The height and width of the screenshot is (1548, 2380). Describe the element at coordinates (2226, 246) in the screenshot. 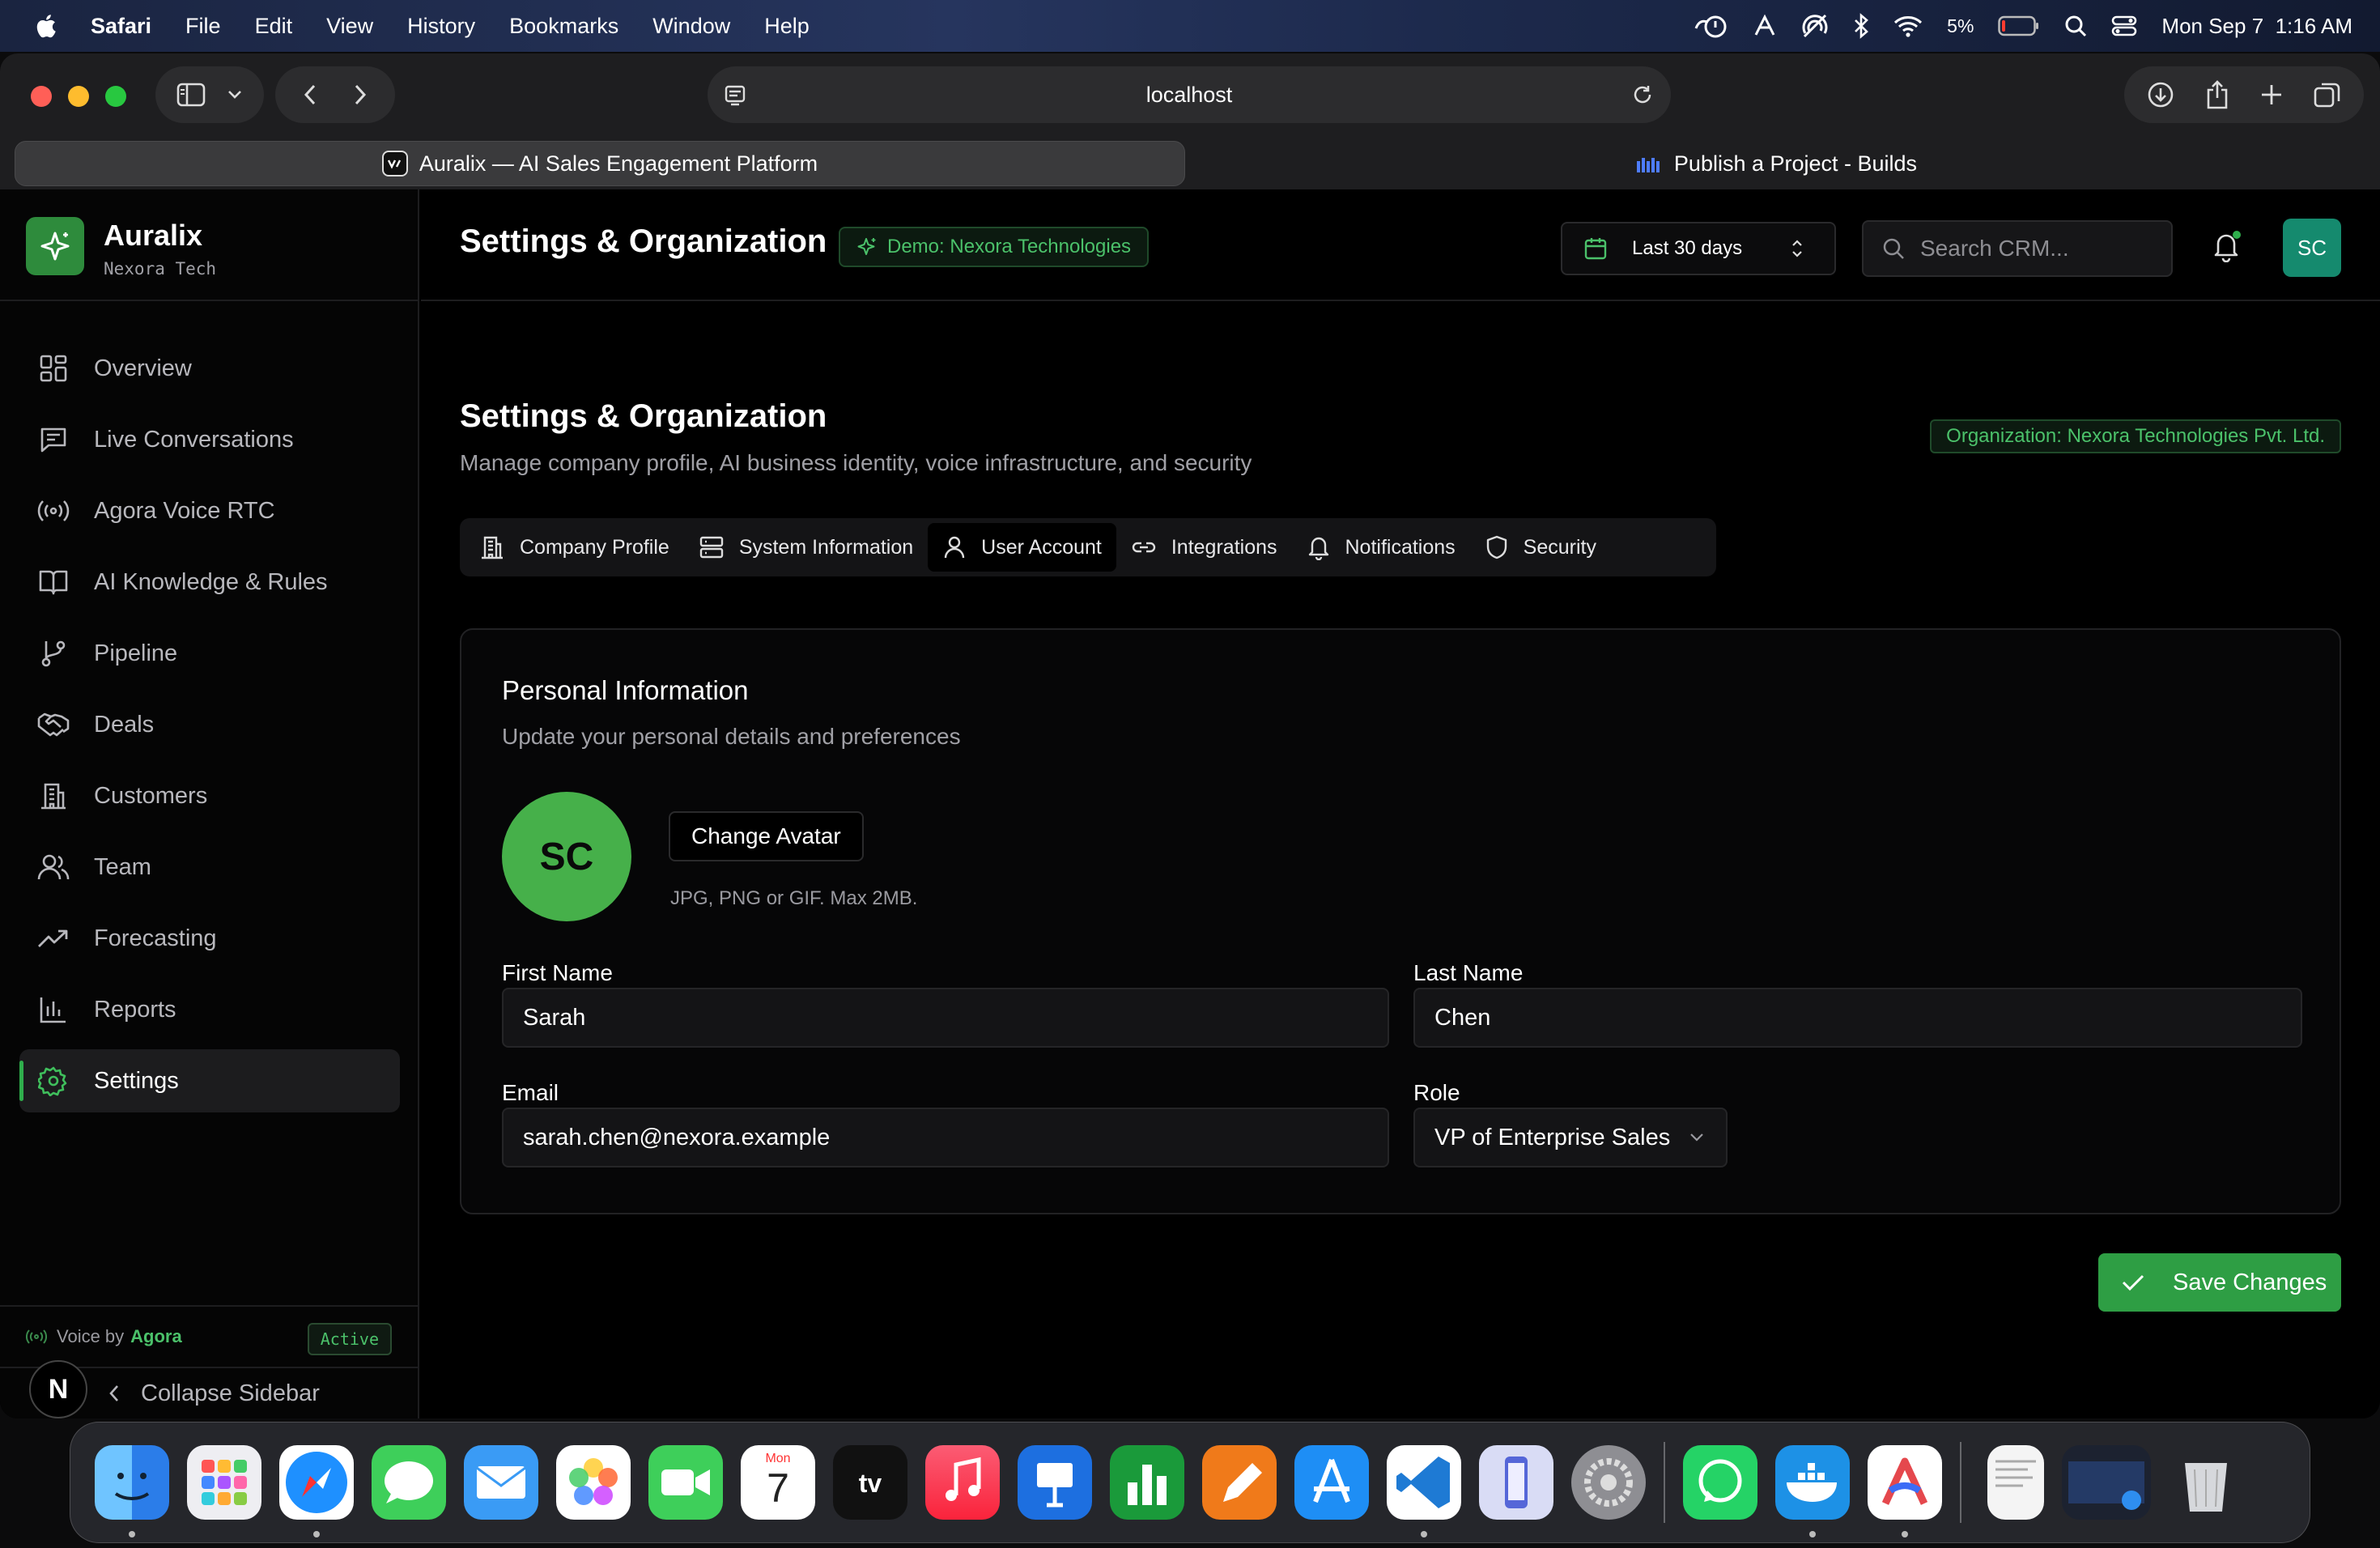

I see `notifications-button` at that location.